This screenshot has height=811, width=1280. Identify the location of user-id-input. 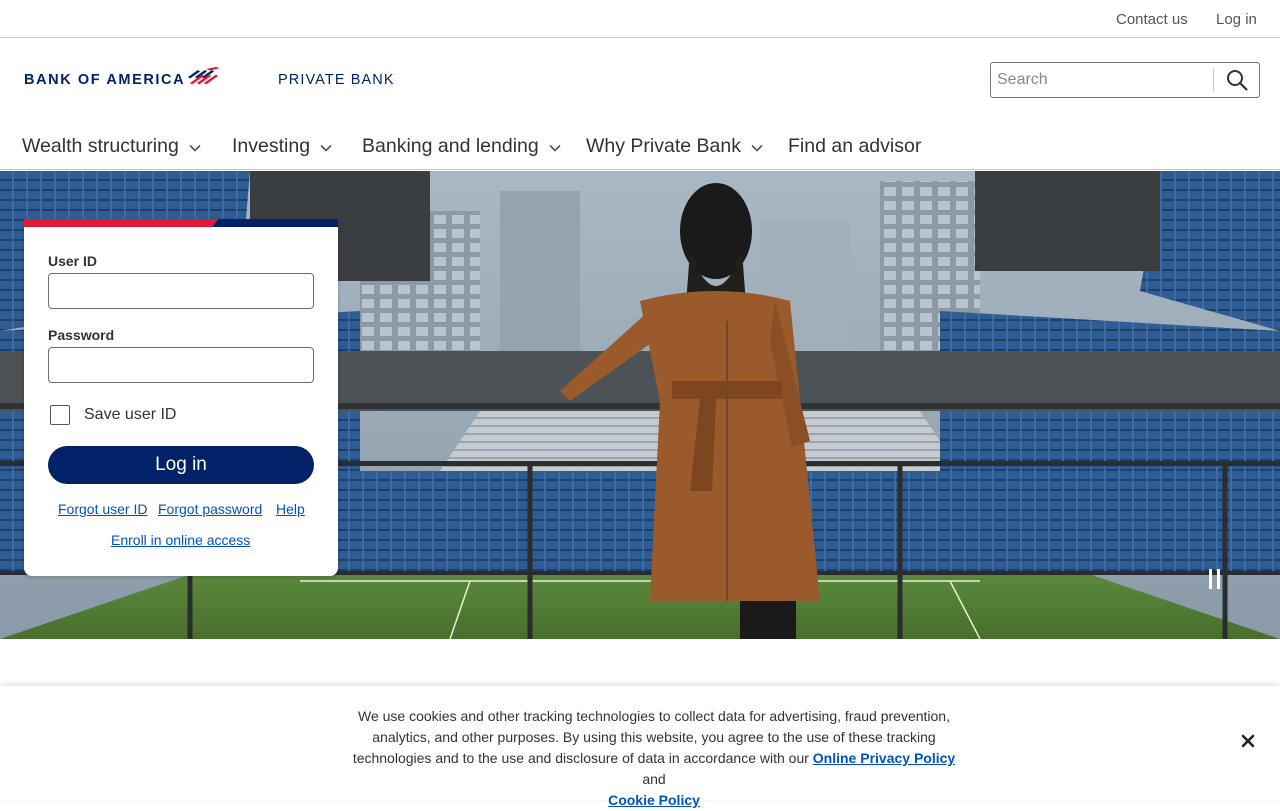
(181, 291).